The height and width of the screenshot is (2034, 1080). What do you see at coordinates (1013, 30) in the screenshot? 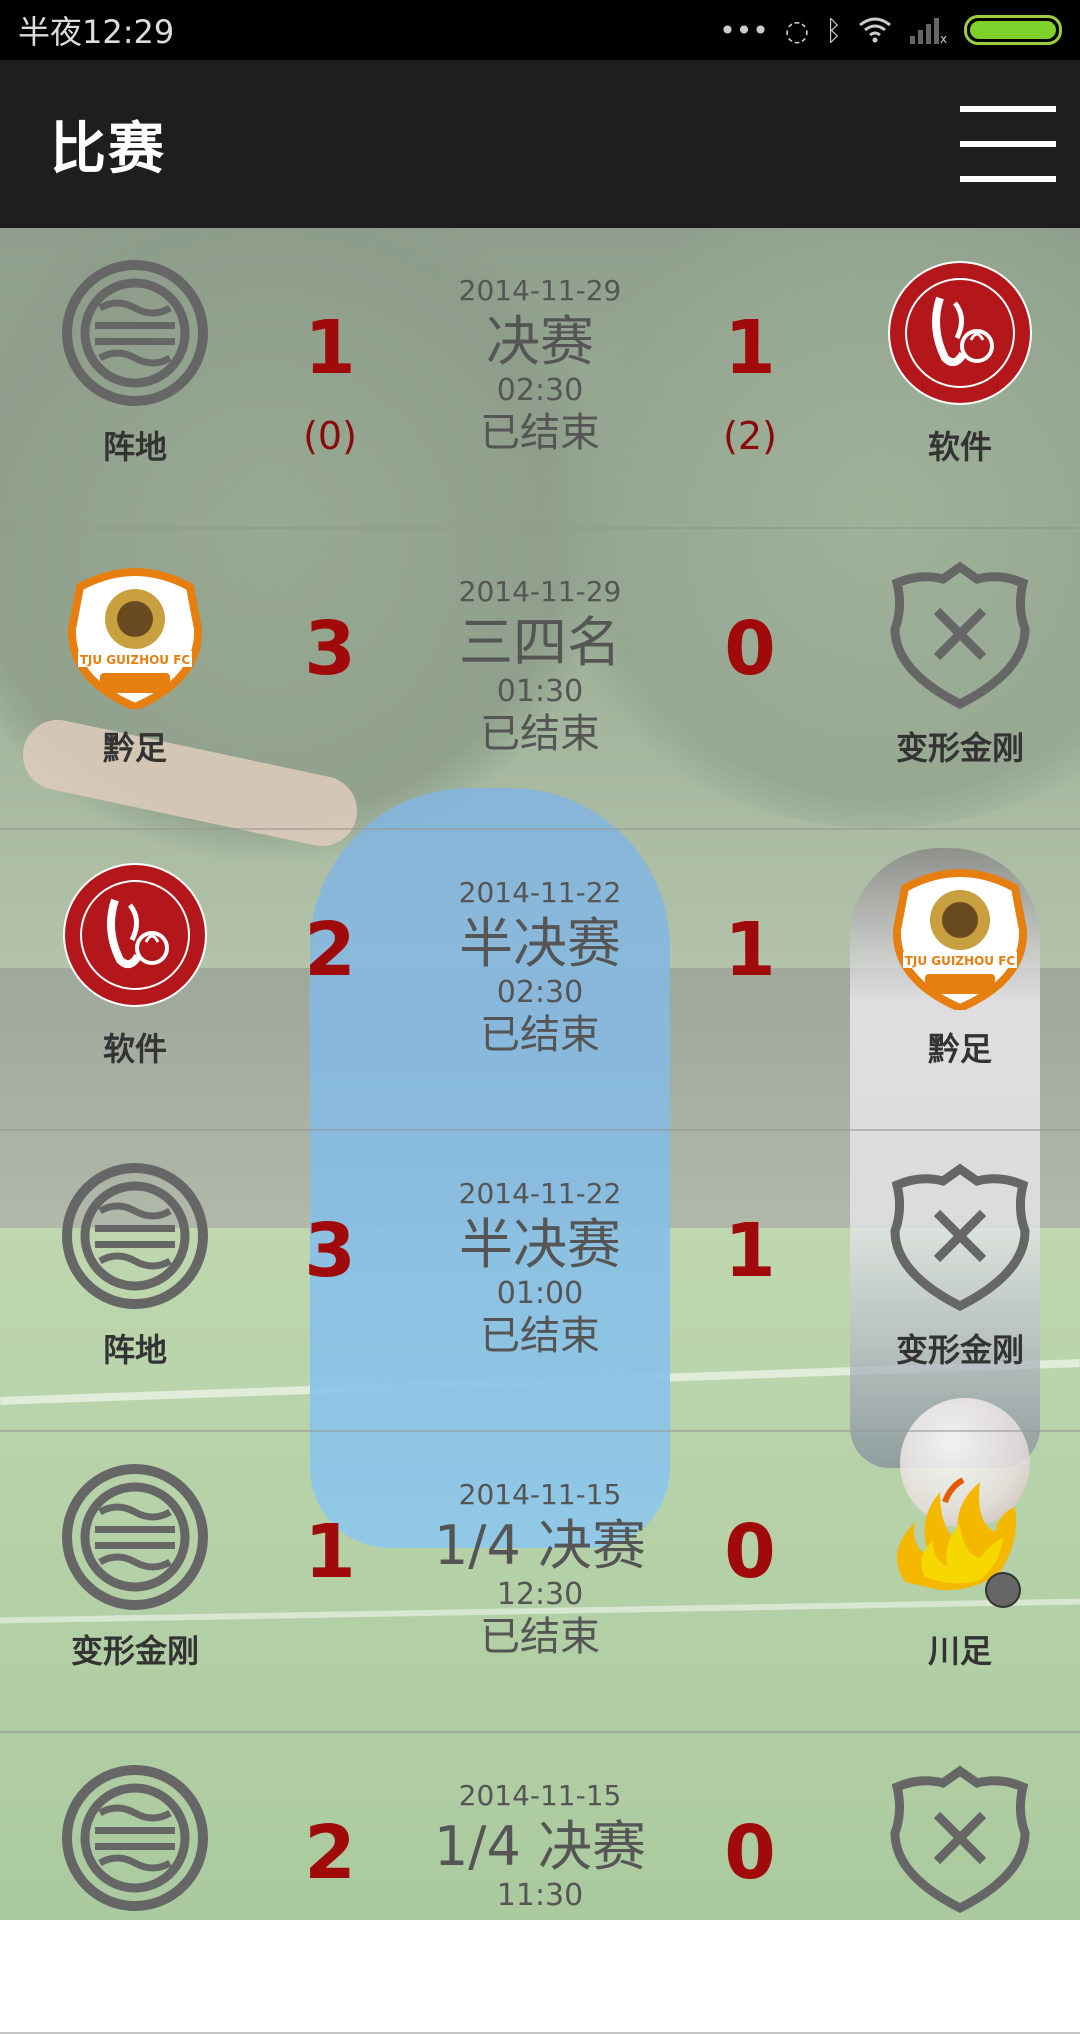
I see `battery-icon` at bounding box center [1013, 30].